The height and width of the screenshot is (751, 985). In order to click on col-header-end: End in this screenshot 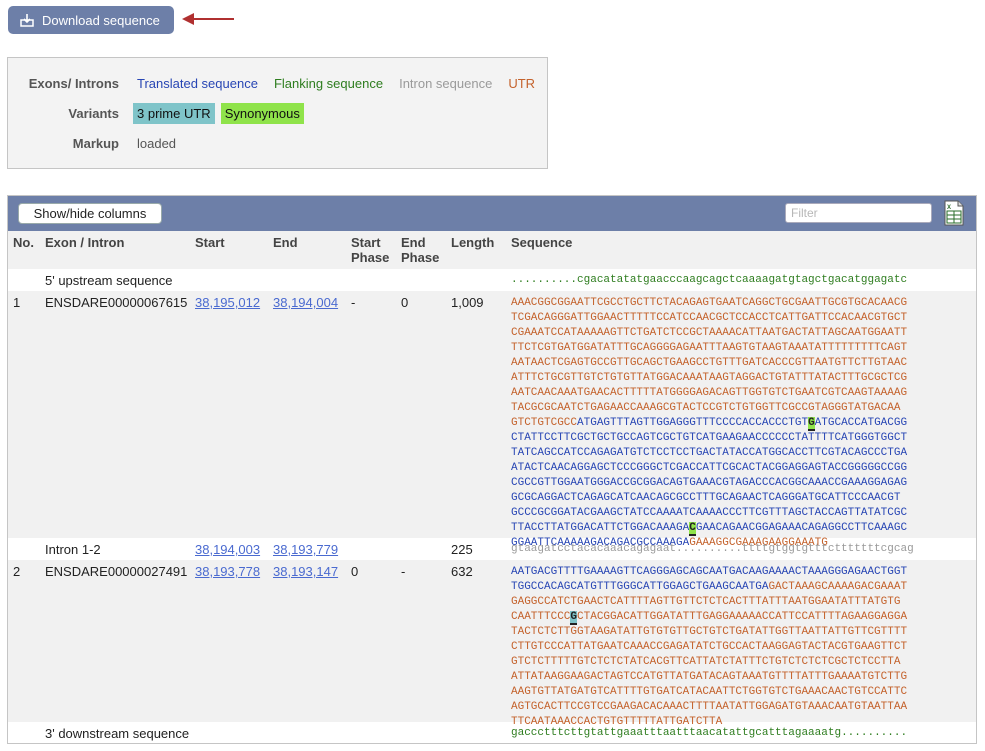, I will do `click(285, 242)`.